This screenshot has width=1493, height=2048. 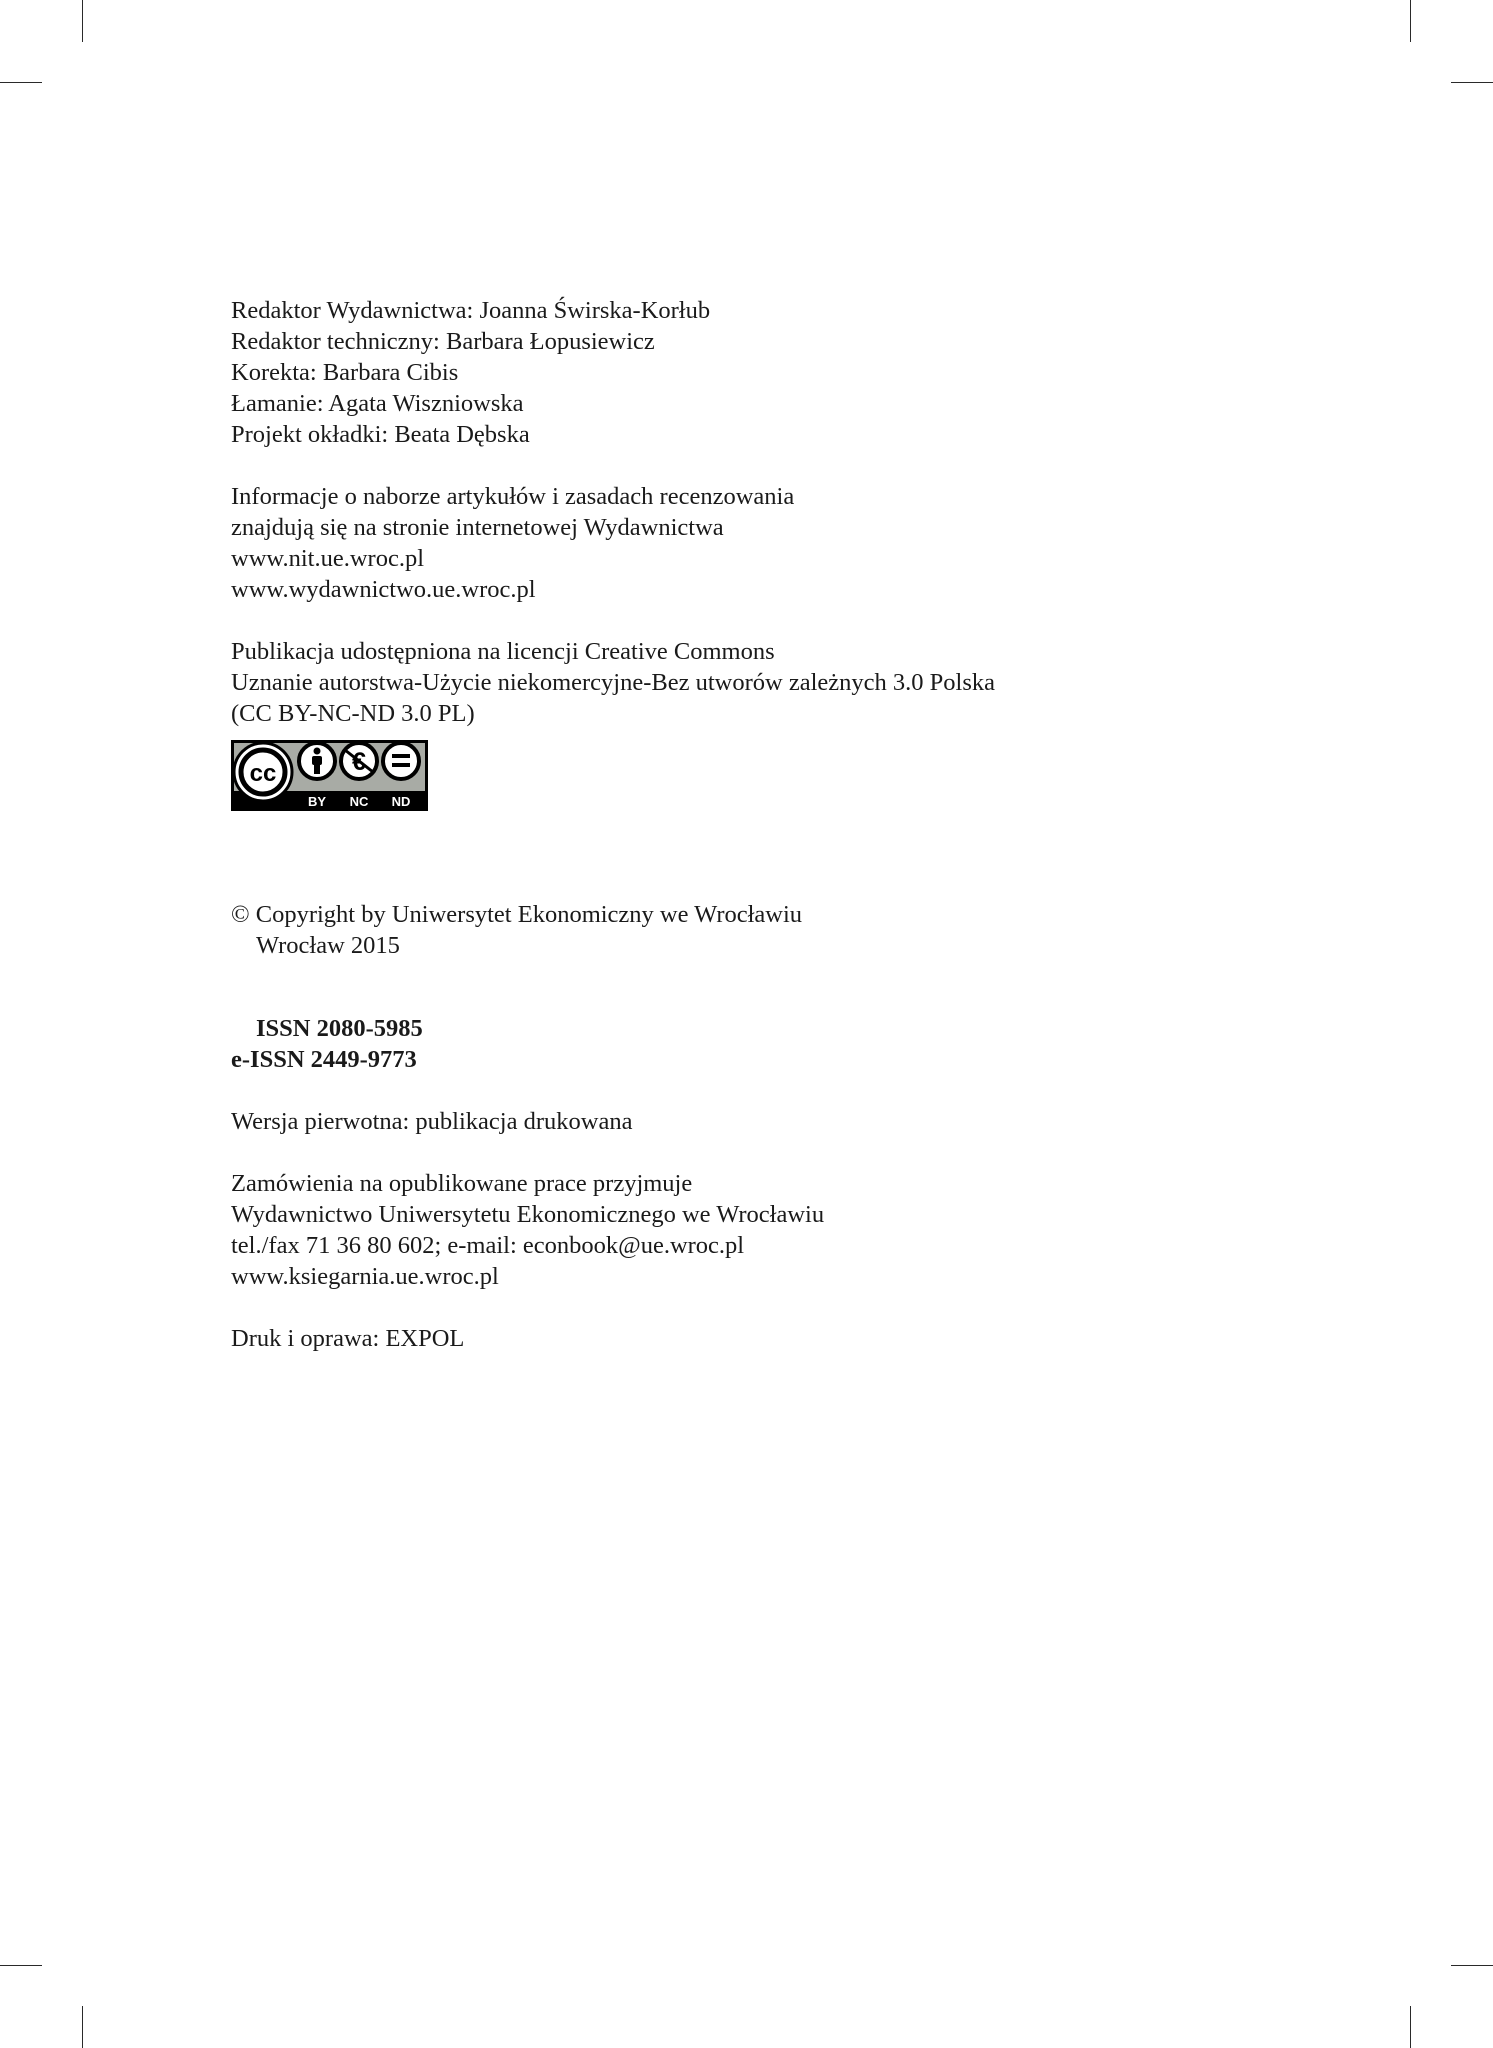 What do you see at coordinates (345, 372) in the screenshot?
I see `credit-proofreading: Korekta: Barbara Cibis` at bounding box center [345, 372].